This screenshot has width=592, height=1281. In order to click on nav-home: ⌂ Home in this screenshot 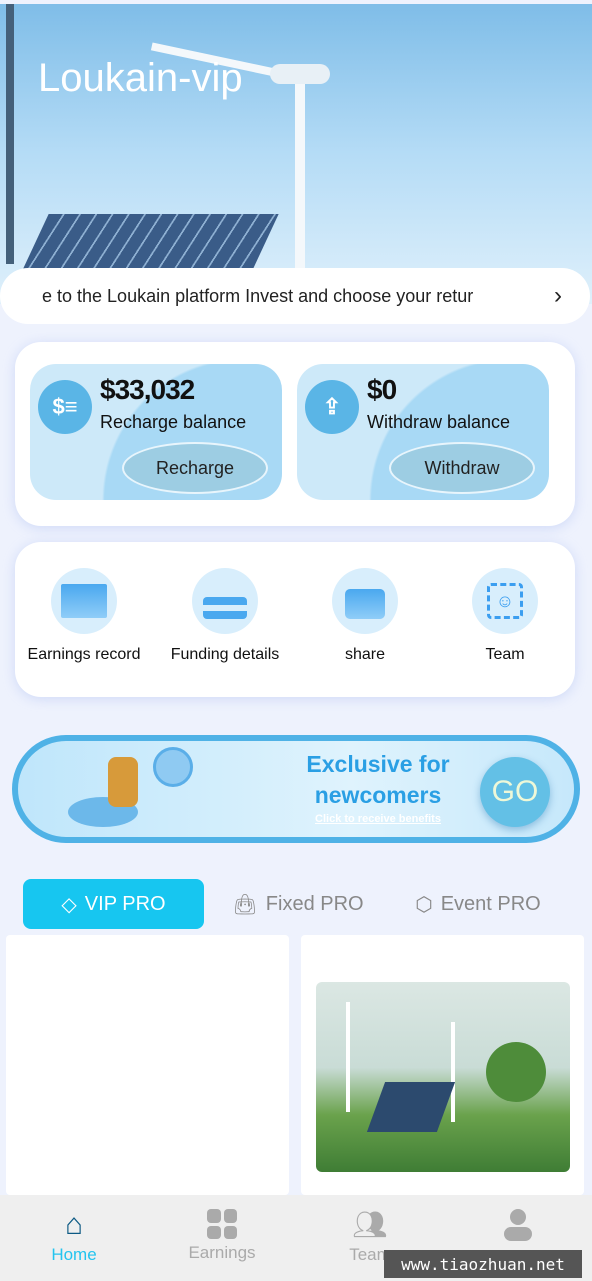, I will do `click(74, 1238)`.